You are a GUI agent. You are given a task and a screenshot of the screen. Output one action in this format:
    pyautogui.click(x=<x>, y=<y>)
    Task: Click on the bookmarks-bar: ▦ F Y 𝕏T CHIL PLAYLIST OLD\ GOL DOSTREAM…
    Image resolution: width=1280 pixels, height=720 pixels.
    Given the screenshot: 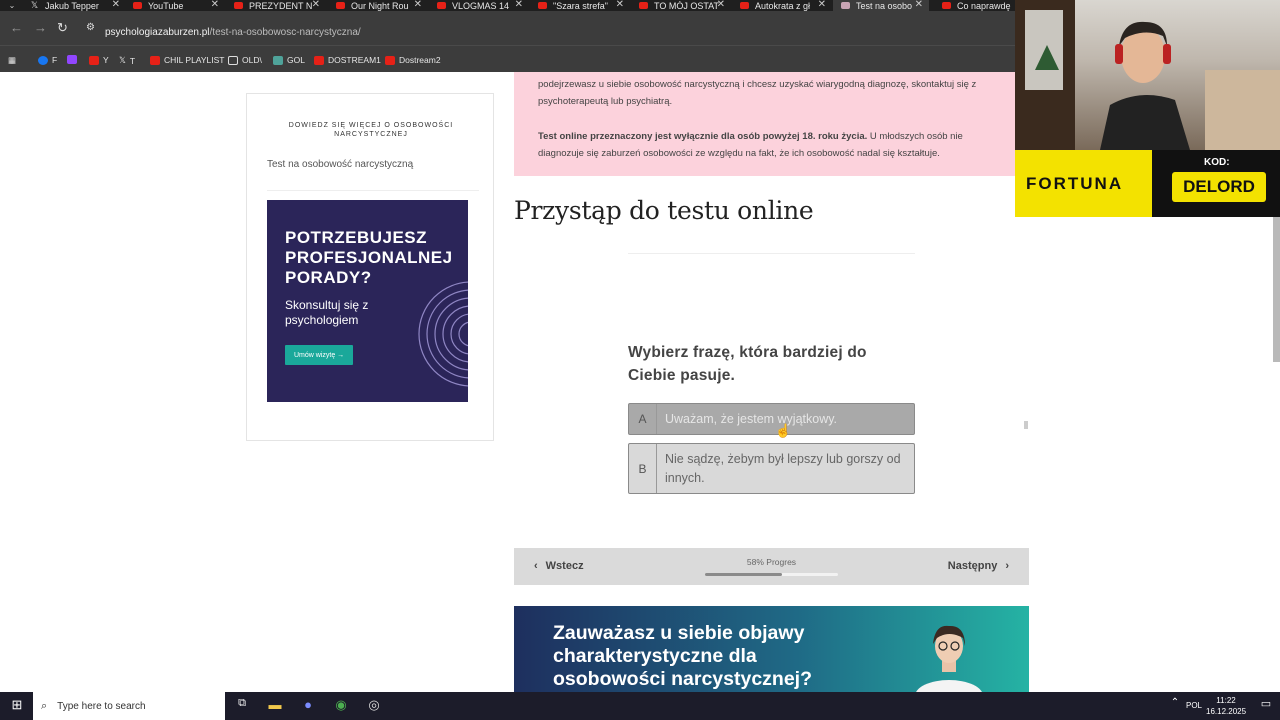 What is the action you would take?
    pyautogui.click(x=507, y=58)
    